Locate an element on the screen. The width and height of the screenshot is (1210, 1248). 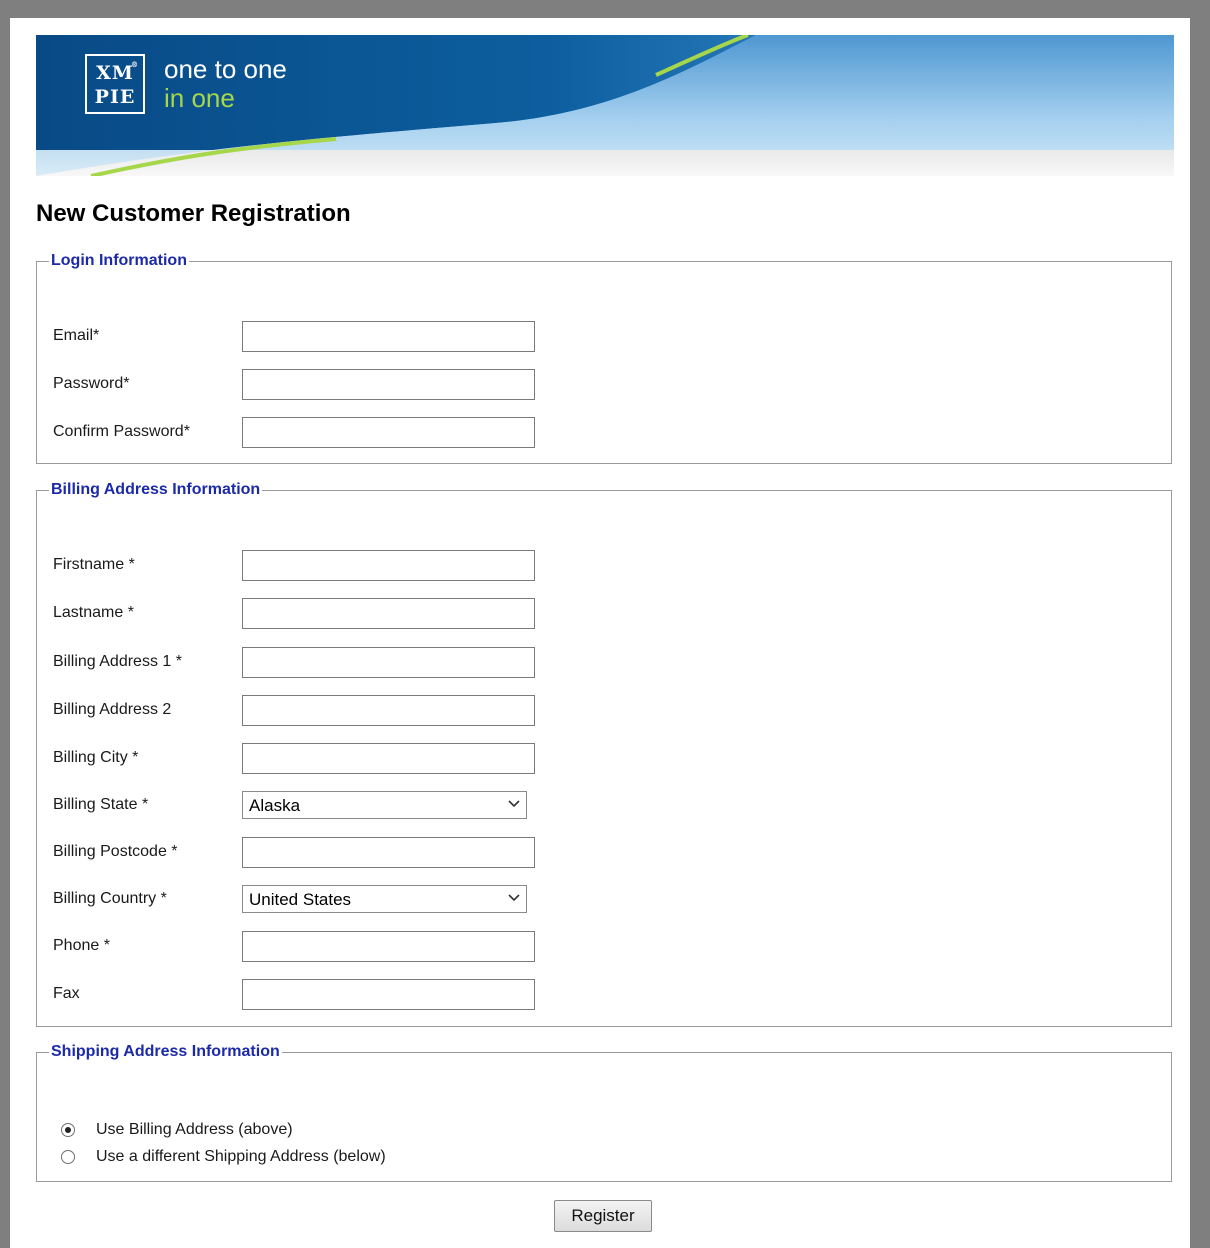
fax-field is located at coordinates (388, 994).